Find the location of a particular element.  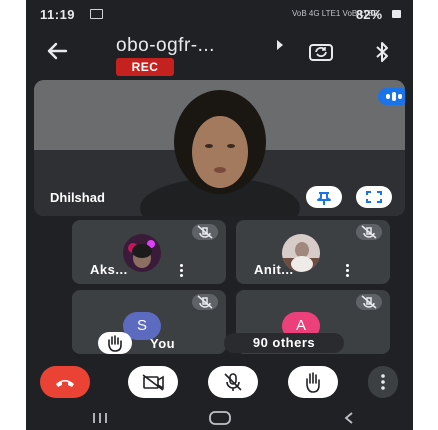

system-navigation-bar is located at coordinates (219, 418).